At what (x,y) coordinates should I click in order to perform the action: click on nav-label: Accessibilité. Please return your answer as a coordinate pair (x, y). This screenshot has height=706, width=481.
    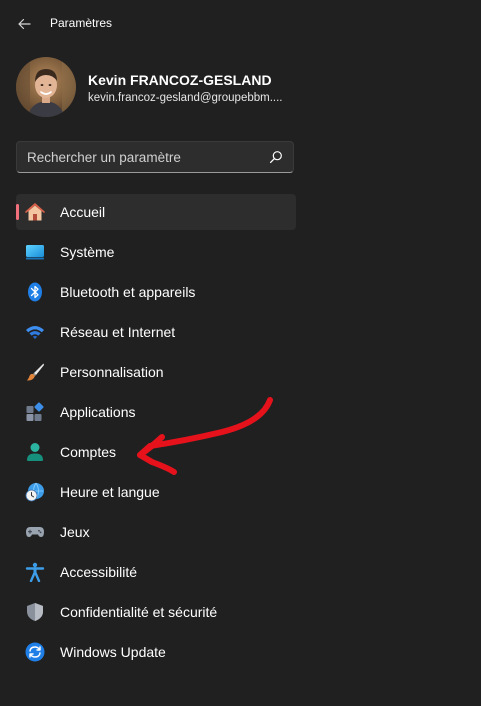
    Looking at the image, I should click on (99, 572).